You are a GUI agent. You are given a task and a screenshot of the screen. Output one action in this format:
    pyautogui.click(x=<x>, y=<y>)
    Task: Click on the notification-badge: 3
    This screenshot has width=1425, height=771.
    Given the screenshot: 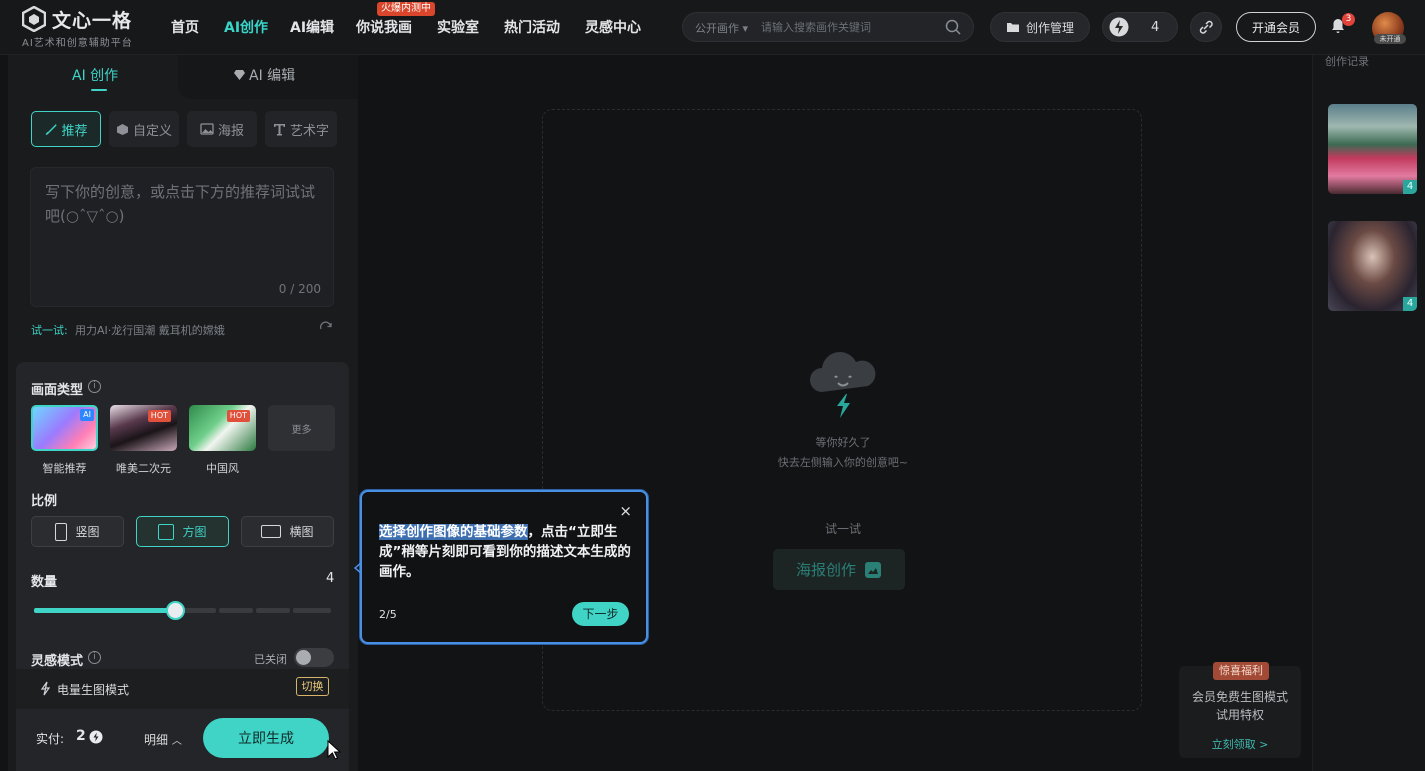 What is the action you would take?
    pyautogui.click(x=1348, y=19)
    